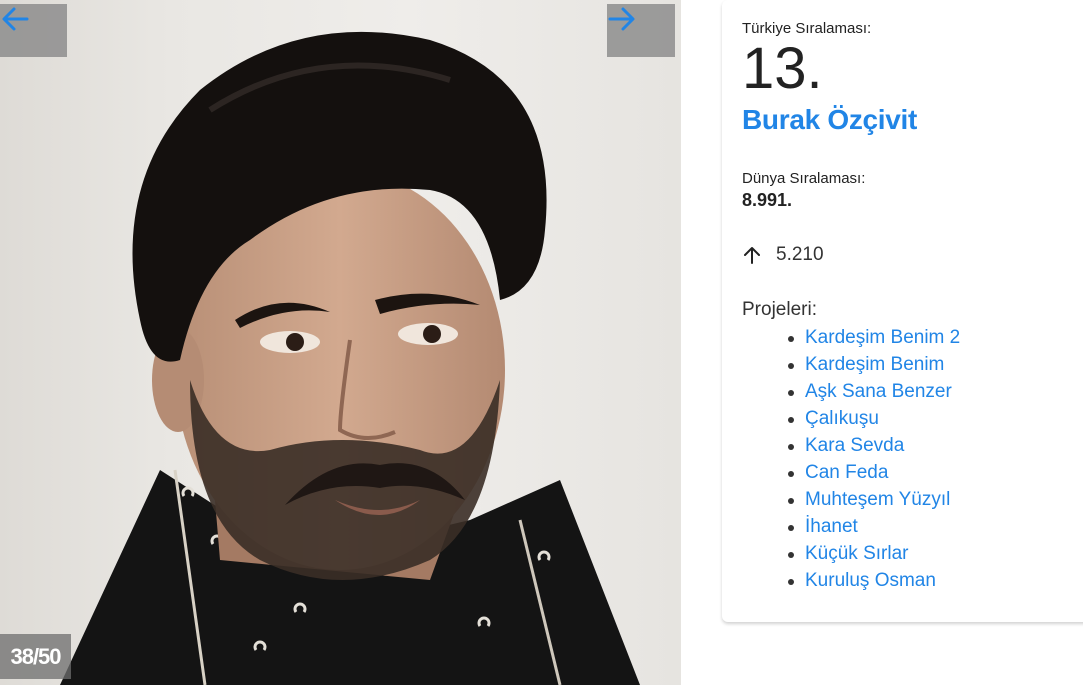 The width and height of the screenshot is (1083, 685). Describe the element at coordinates (873, 420) in the screenshot. I see `project-link: Çalıkuşu` at that location.